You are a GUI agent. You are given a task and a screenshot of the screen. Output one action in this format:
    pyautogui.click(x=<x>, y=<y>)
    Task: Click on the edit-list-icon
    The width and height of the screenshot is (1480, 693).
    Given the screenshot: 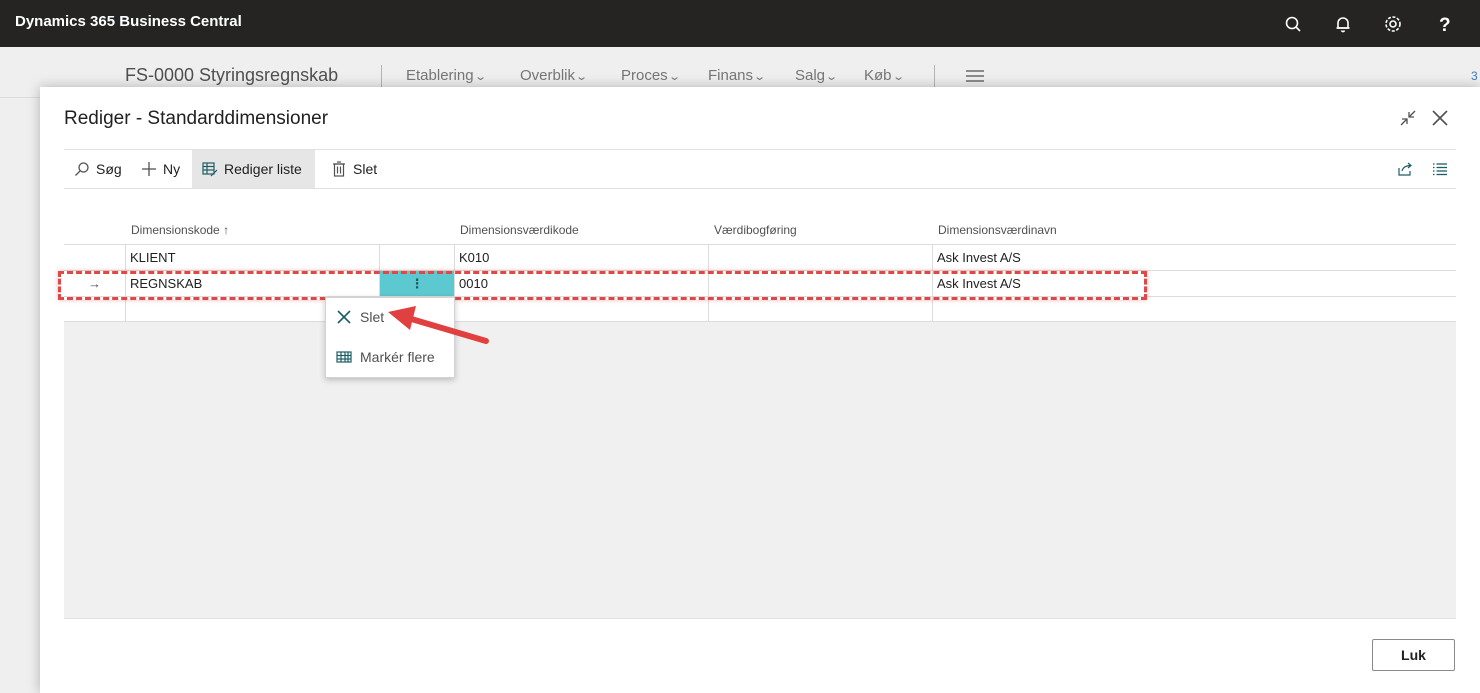 What is the action you would take?
    pyautogui.click(x=210, y=169)
    